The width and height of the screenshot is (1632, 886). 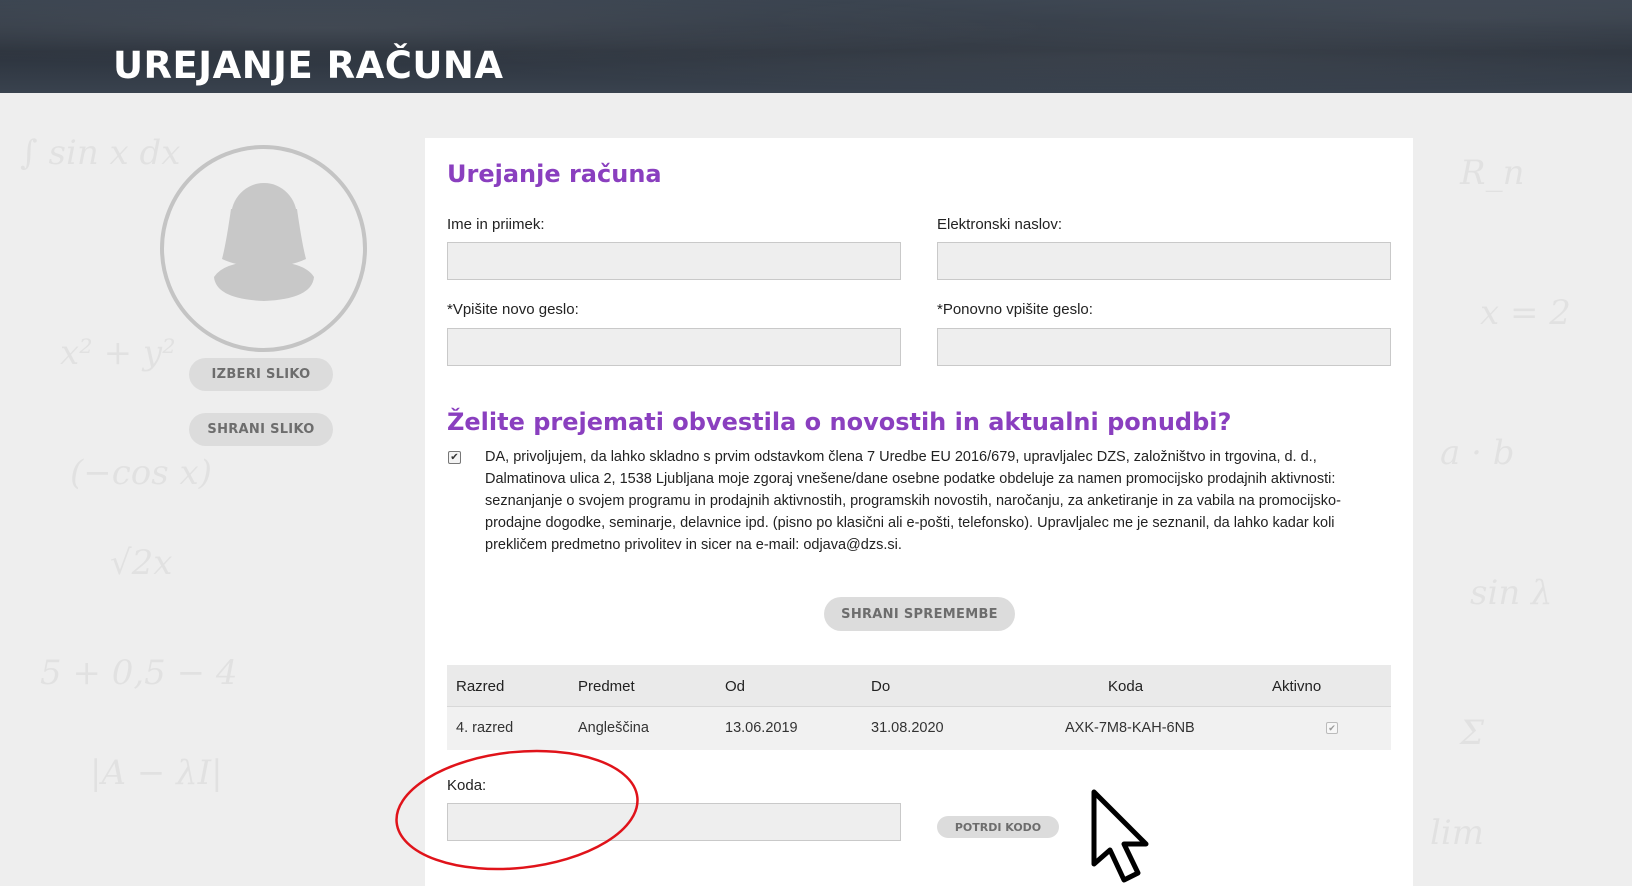 I want to click on choose-image-button: IZBERI SLIKO, so click(x=261, y=374).